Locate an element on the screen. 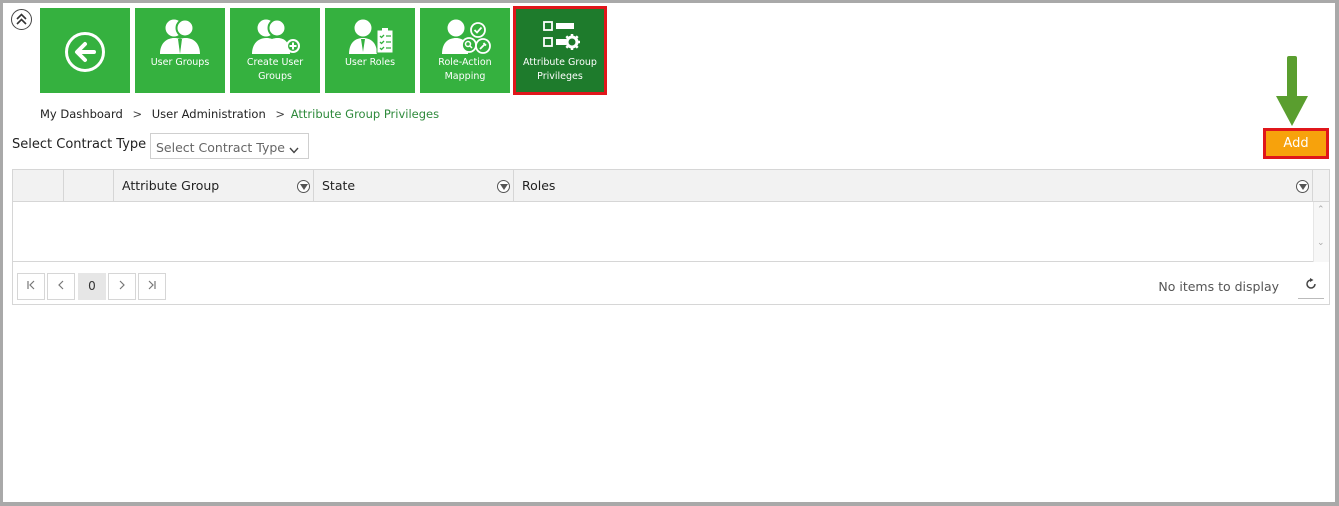 The height and width of the screenshot is (506, 1339). tile-label: User Groups is located at coordinates (180, 62).